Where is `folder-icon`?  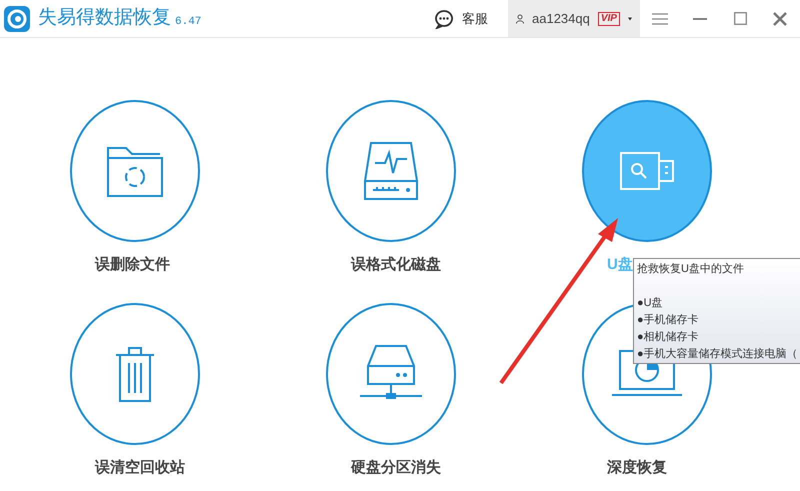 folder-icon is located at coordinates (135, 171).